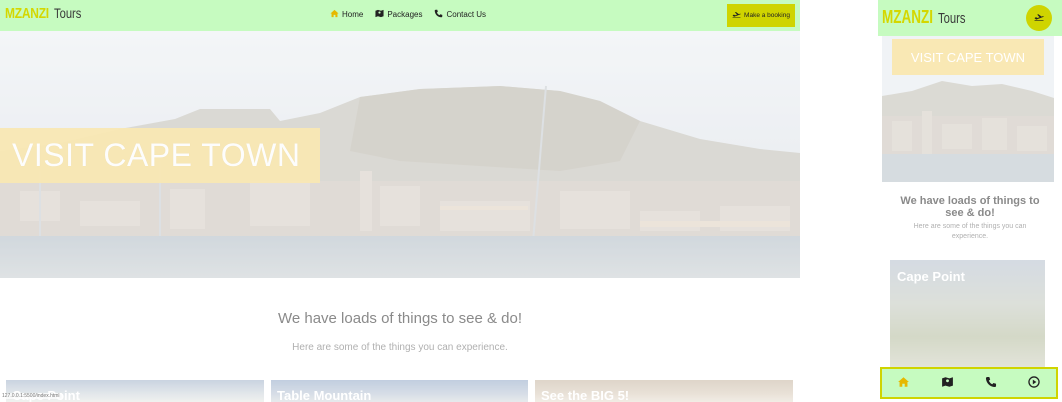 The width and height of the screenshot is (1062, 402). I want to click on tab-home, so click(904, 383).